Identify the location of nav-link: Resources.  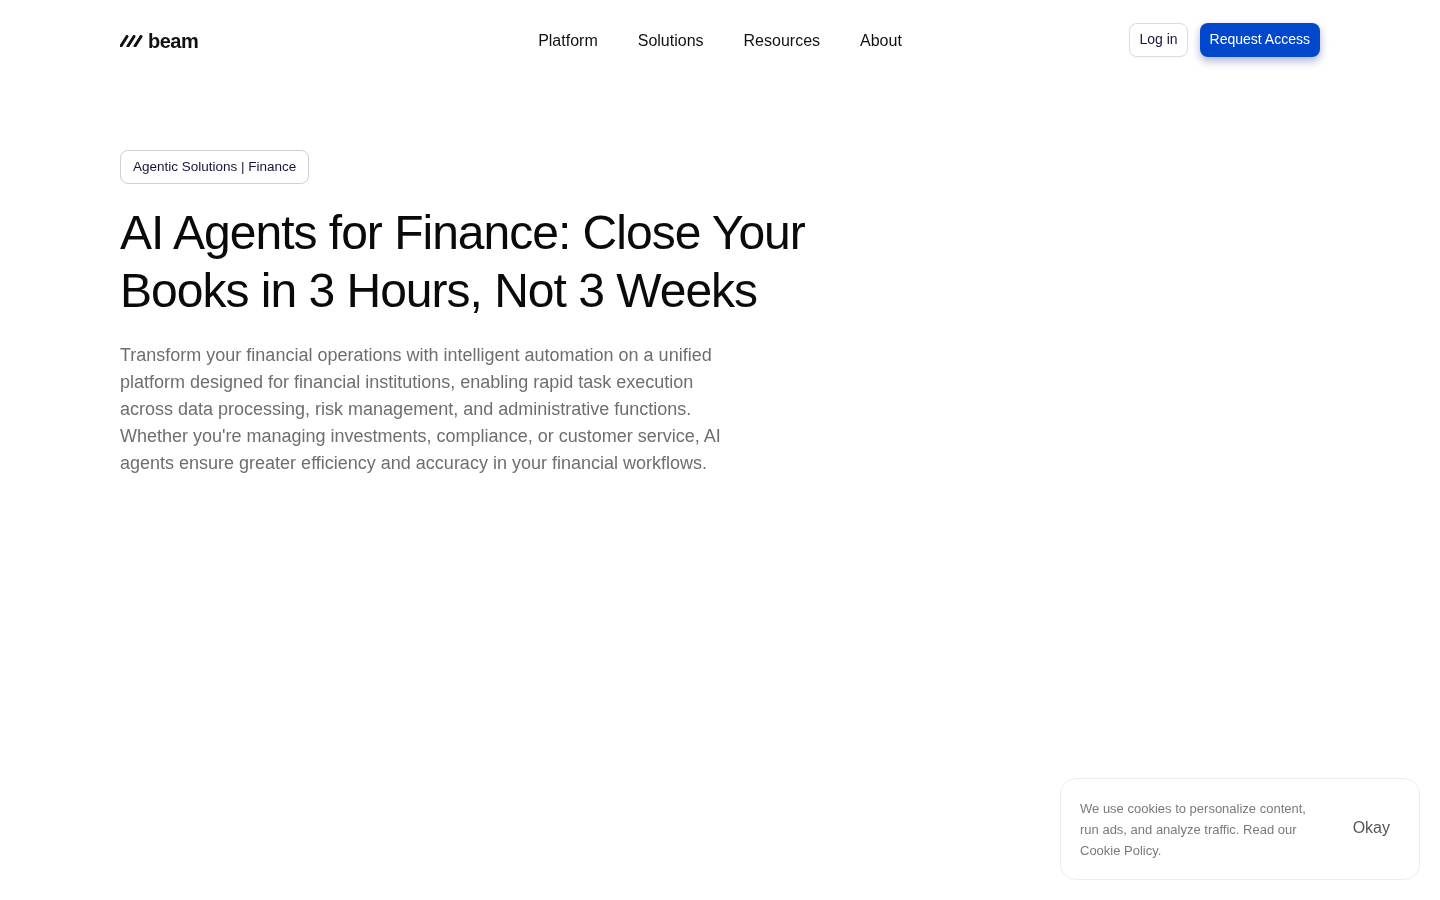
(782, 40).